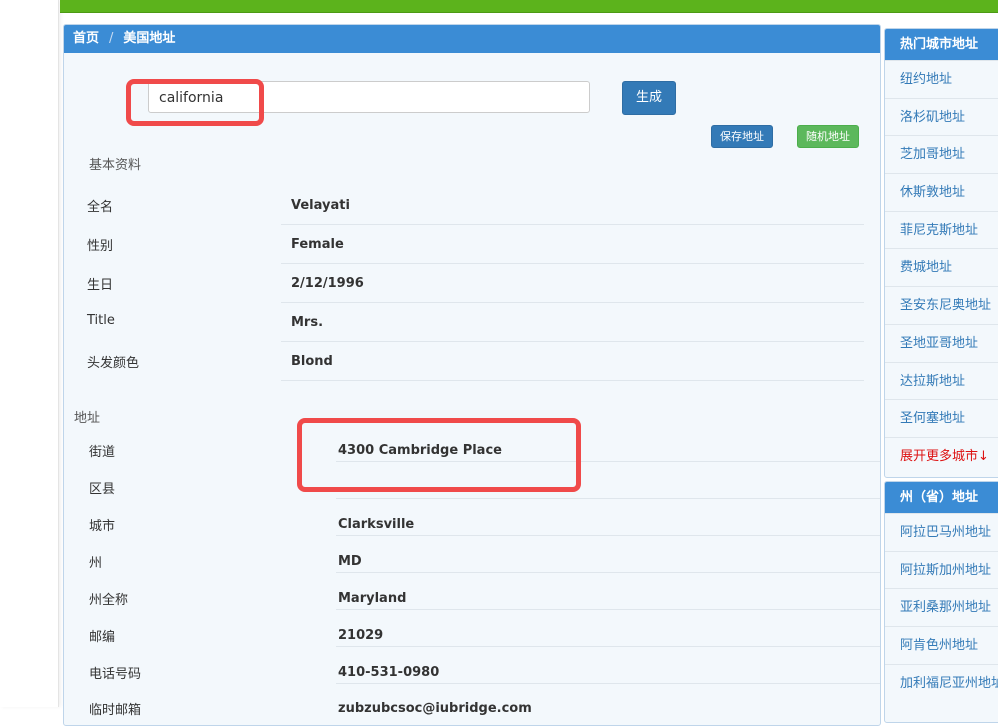  What do you see at coordinates (941, 645) in the screenshot?
I see `state-link: 阿肯色州地址` at bounding box center [941, 645].